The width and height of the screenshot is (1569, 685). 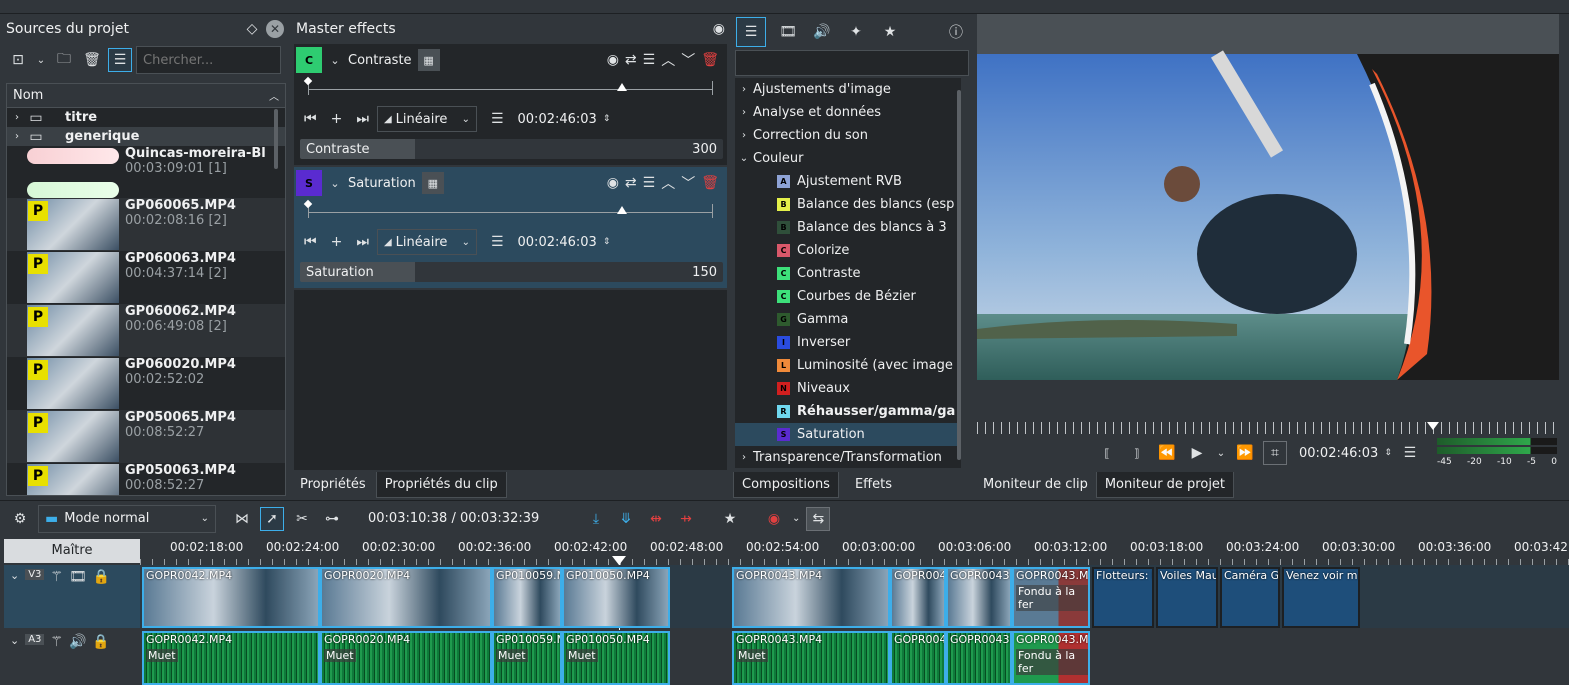 What do you see at coordinates (1107, 453) in the screenshot?
I see `zone-in-icon: ⟦` at bounding box center [1107, 453].